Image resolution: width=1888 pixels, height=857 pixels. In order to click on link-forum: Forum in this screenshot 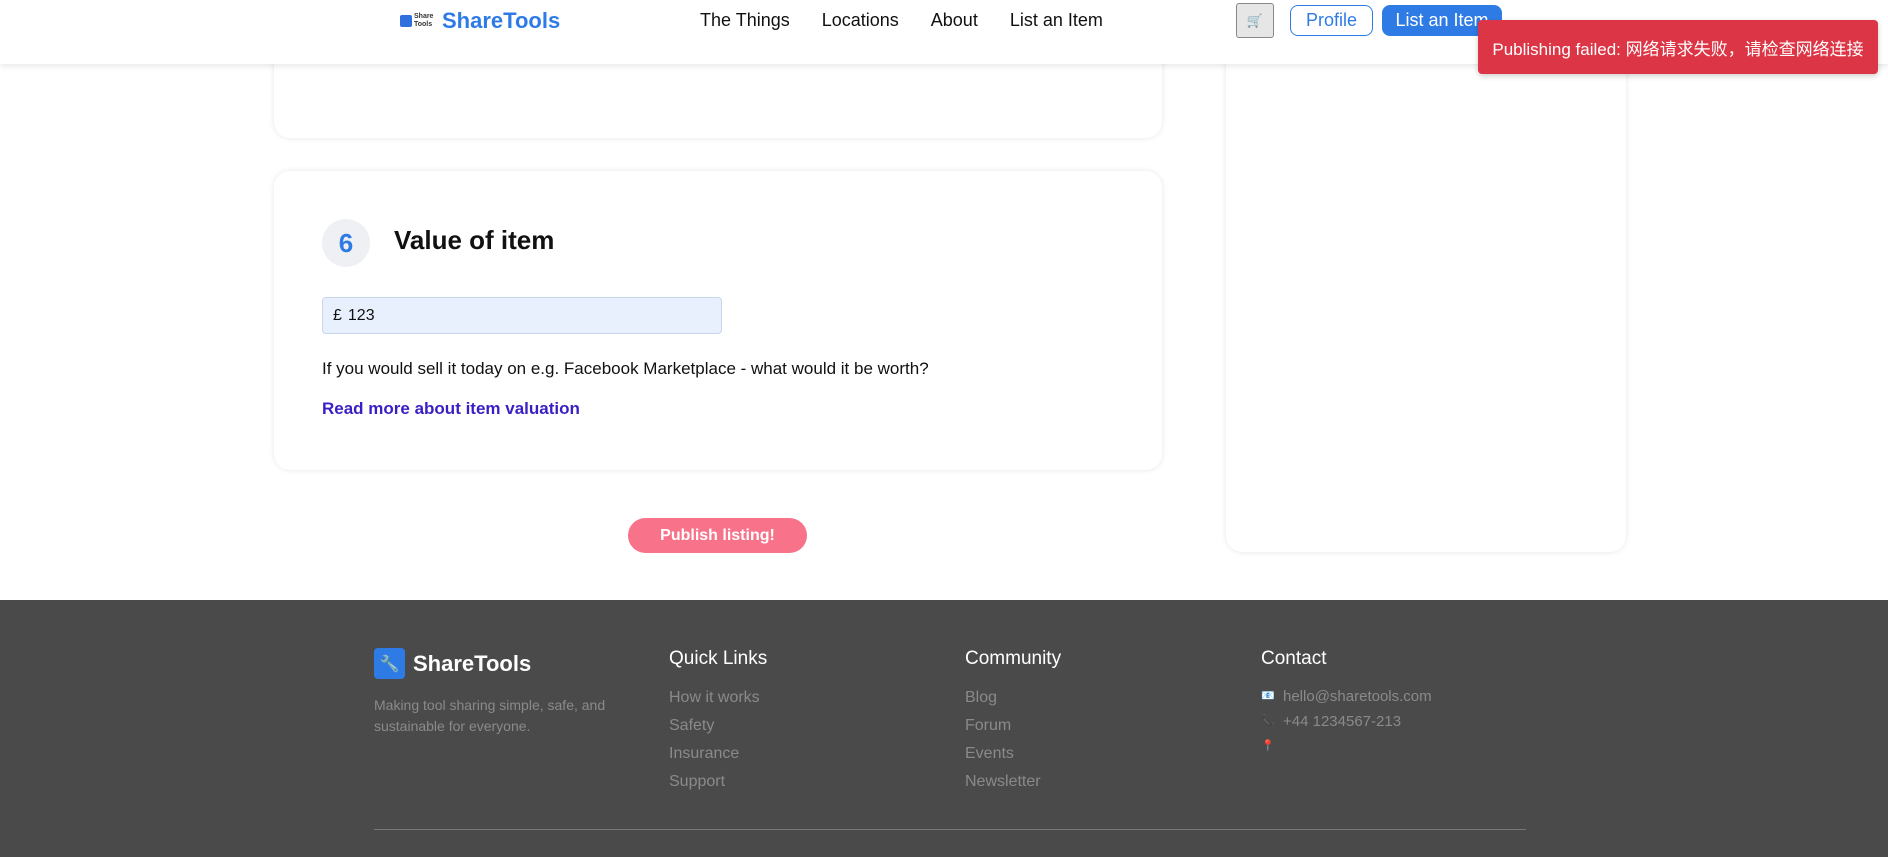, I will do `click(1013, 726)`.